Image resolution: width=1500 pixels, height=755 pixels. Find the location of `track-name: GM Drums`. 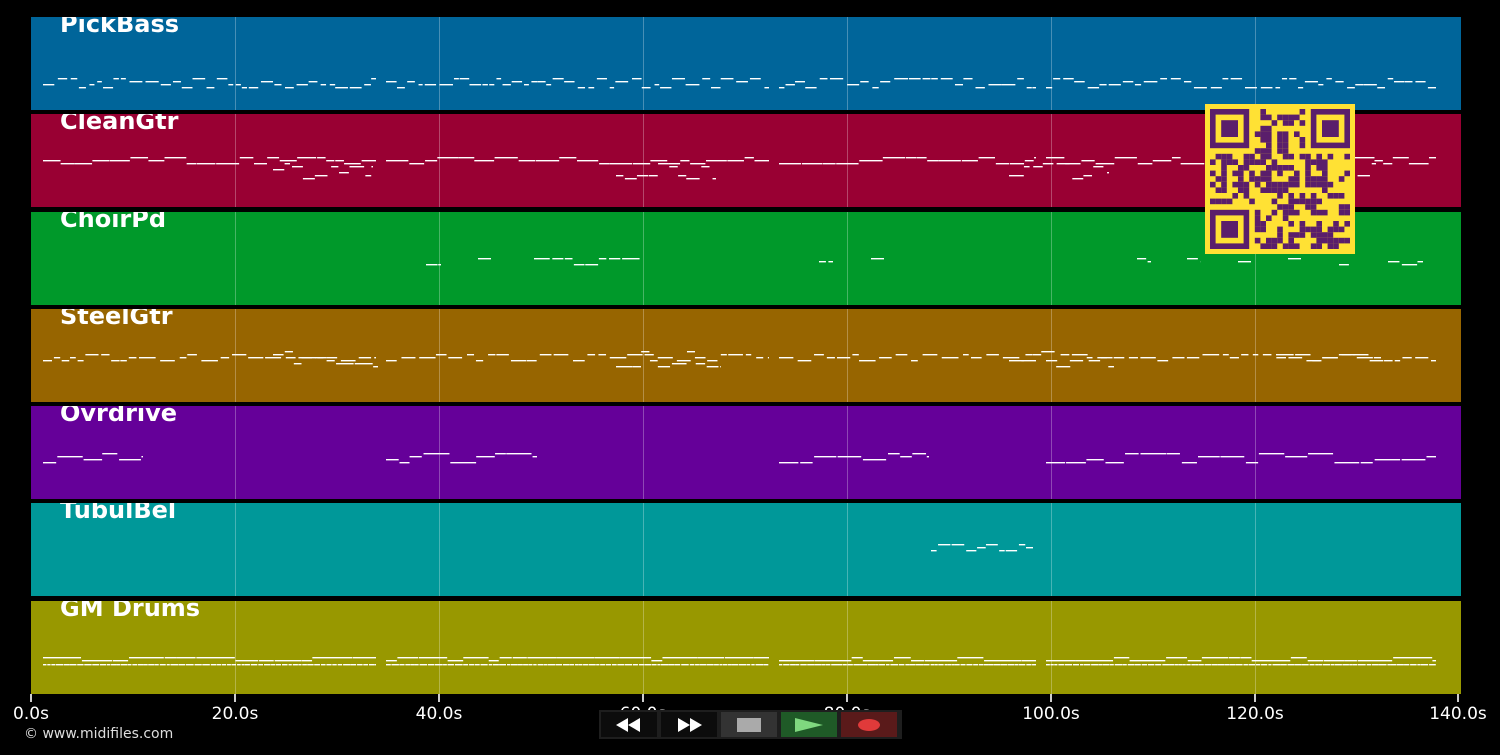

track-name: GM Drums is located at coordinates (130, 611).